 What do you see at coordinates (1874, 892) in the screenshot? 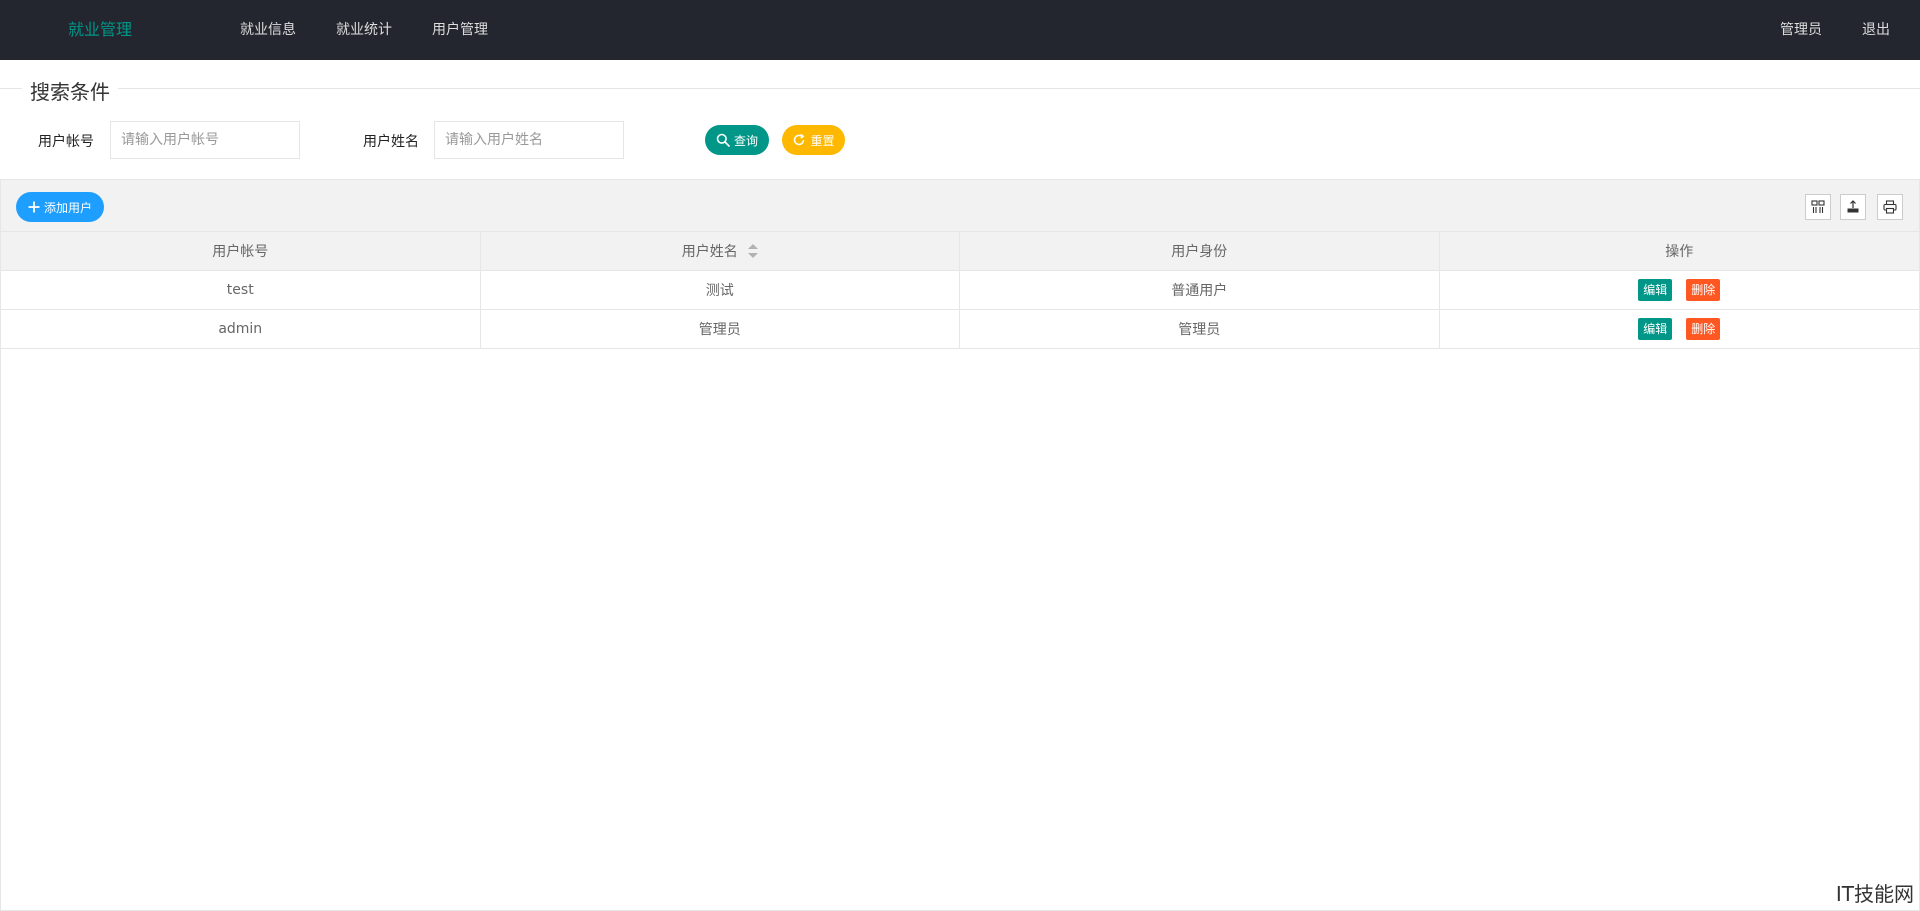
I see `watermark: IT技能网` at bounding box center [1874, 892].